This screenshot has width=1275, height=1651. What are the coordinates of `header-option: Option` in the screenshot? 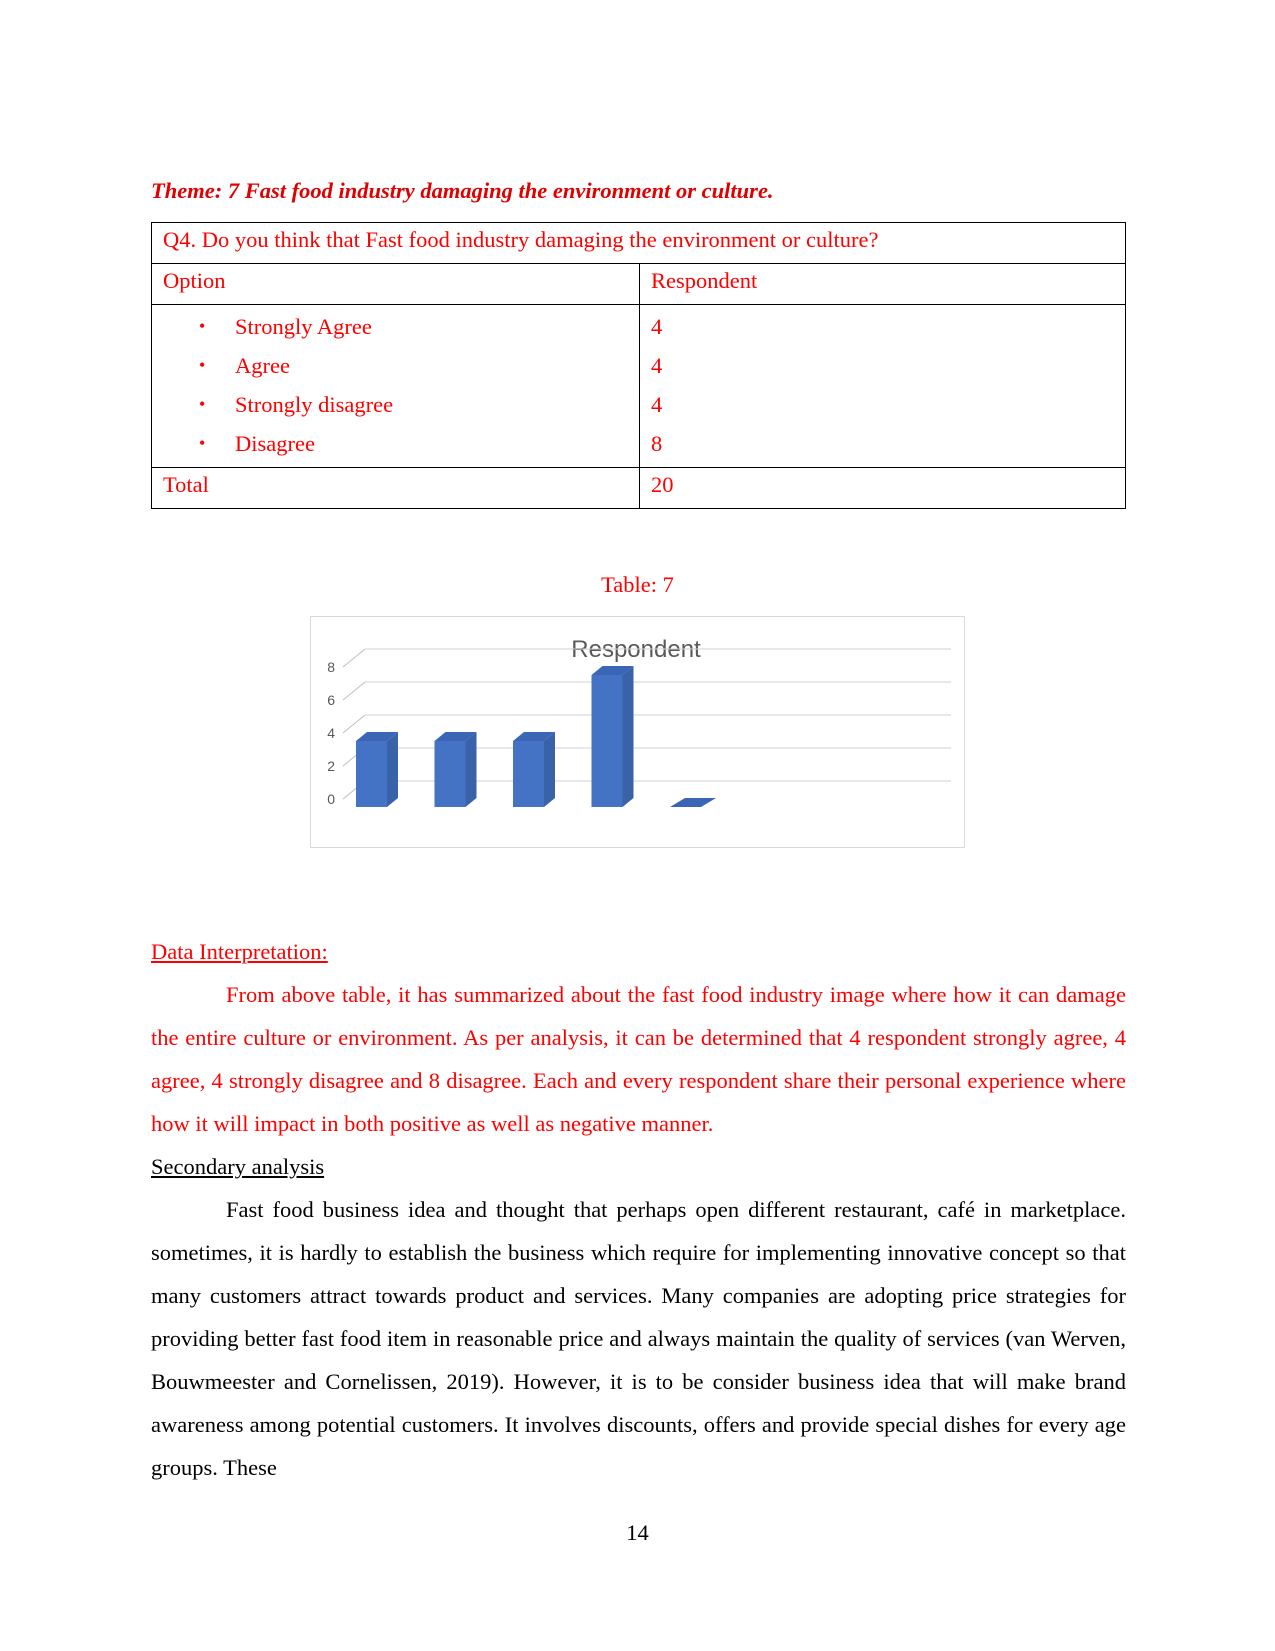 It's located at (395, 284).